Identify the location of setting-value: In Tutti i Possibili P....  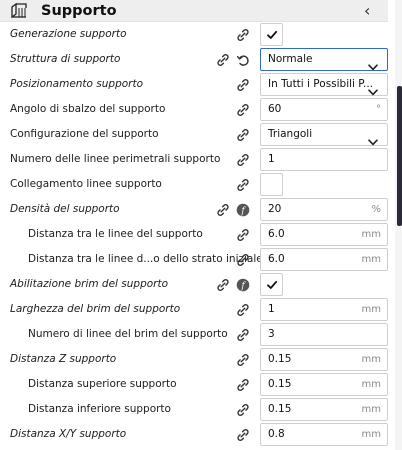
(321, 84).